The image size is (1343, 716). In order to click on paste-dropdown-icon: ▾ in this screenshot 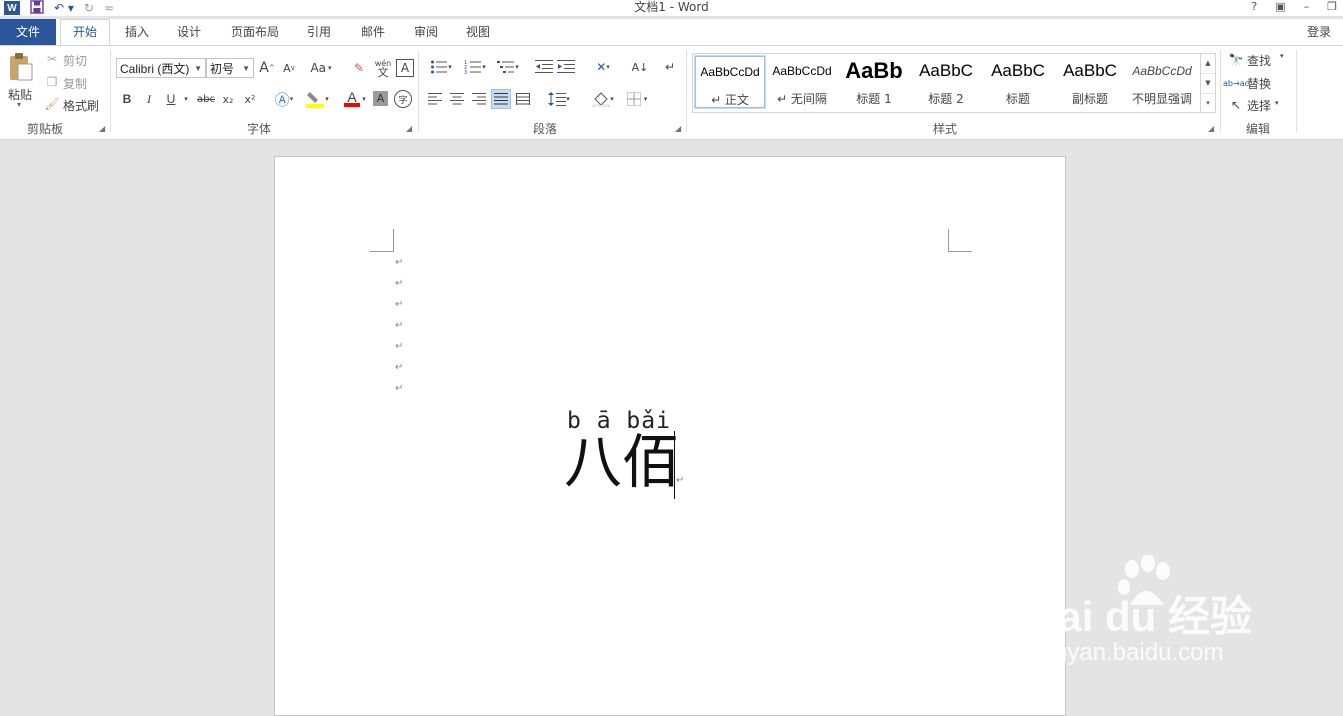, I will do `click(19, 104)`.